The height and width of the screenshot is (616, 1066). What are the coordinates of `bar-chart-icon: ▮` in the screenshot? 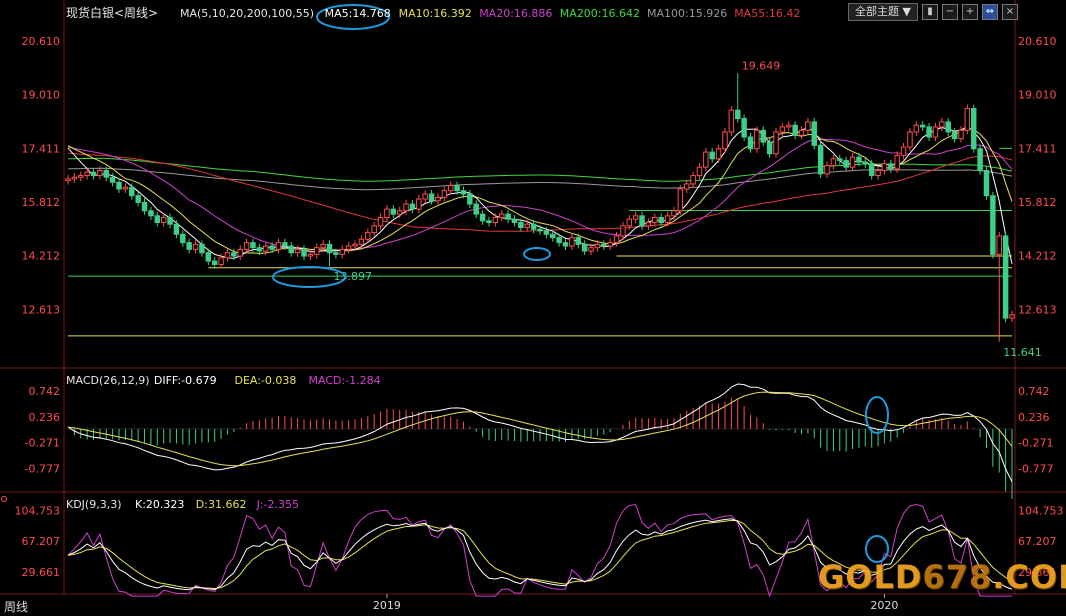 It's located at (930, 12).